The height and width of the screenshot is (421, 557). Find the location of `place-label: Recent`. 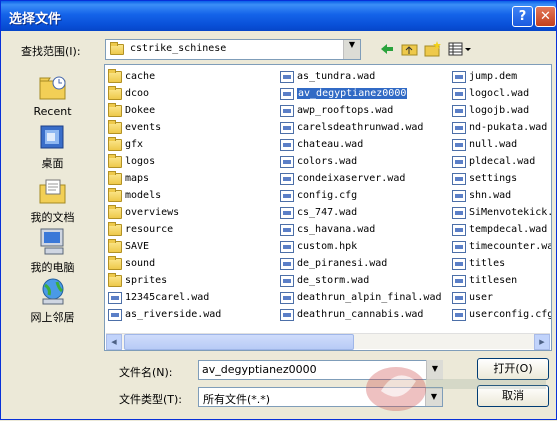

place-label: Recent is located at coordinates (52, 111).